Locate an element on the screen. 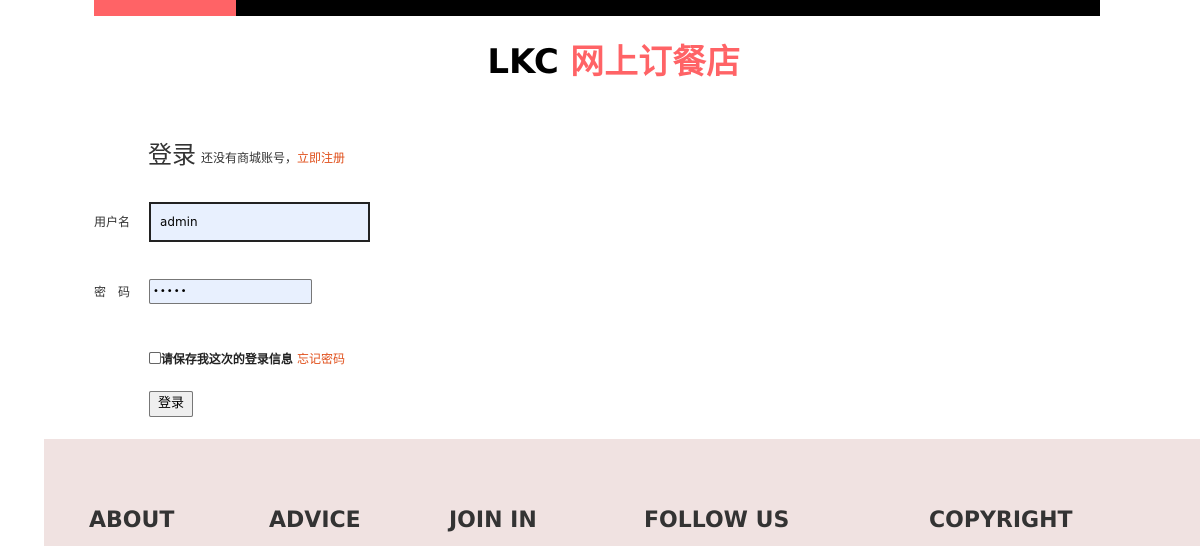 This screenshot has width=1200, height=546. username-input: admin is located at coordinates (259, 222).